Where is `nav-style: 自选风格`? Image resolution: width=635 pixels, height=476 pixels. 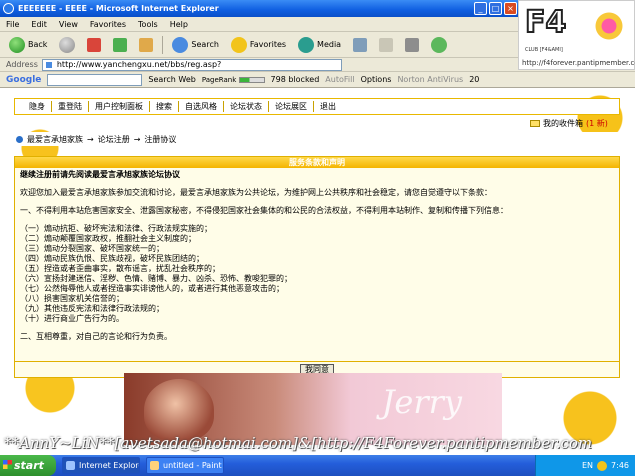 nav-style: 自选风格 is located at coordinates (201, 106).